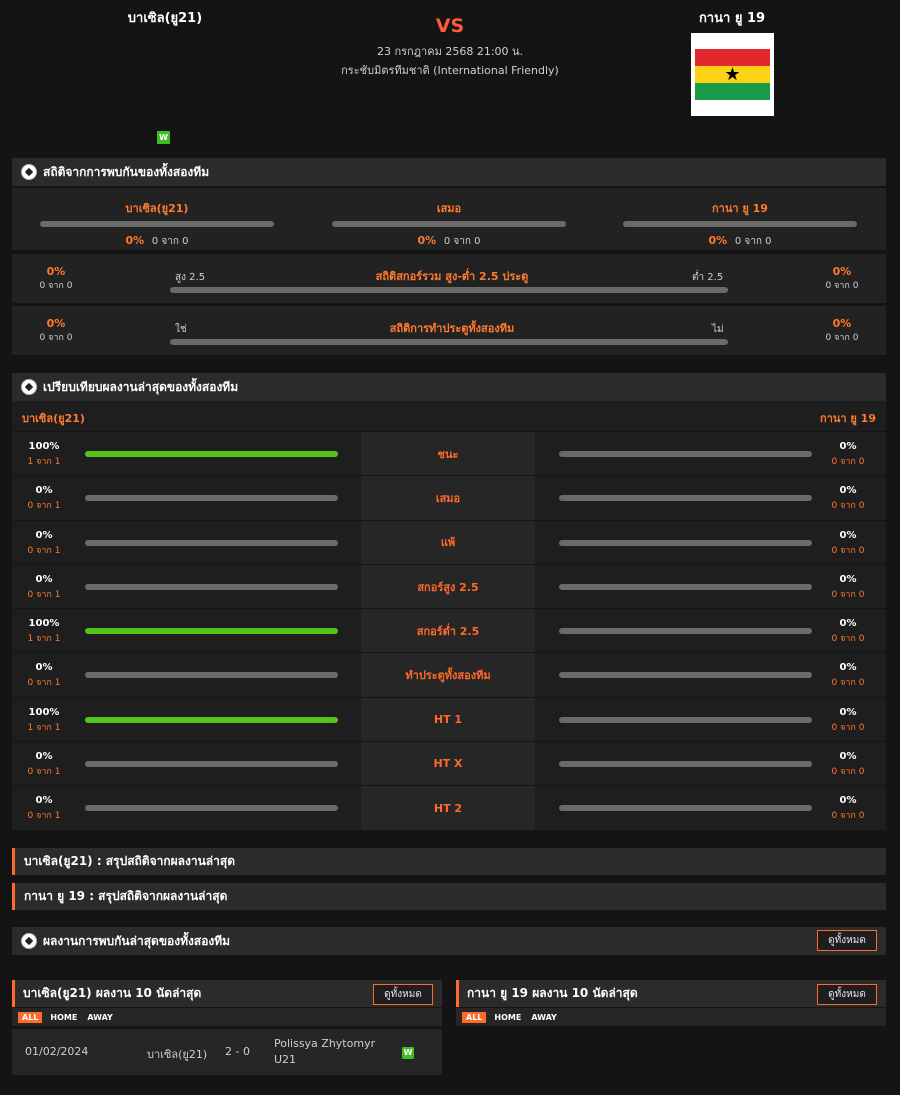  Describe the element at coordinates (462, 241) in the screenshot. I see `h2h-draw-of: 0 จาก 0` at that location.